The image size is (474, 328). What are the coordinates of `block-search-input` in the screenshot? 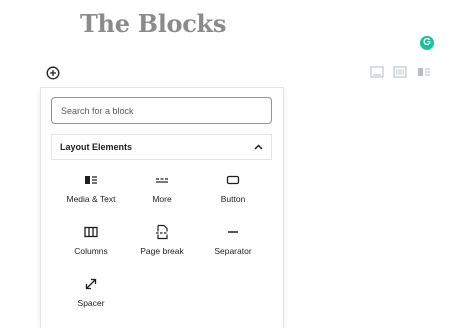 It's located at (161, 110).